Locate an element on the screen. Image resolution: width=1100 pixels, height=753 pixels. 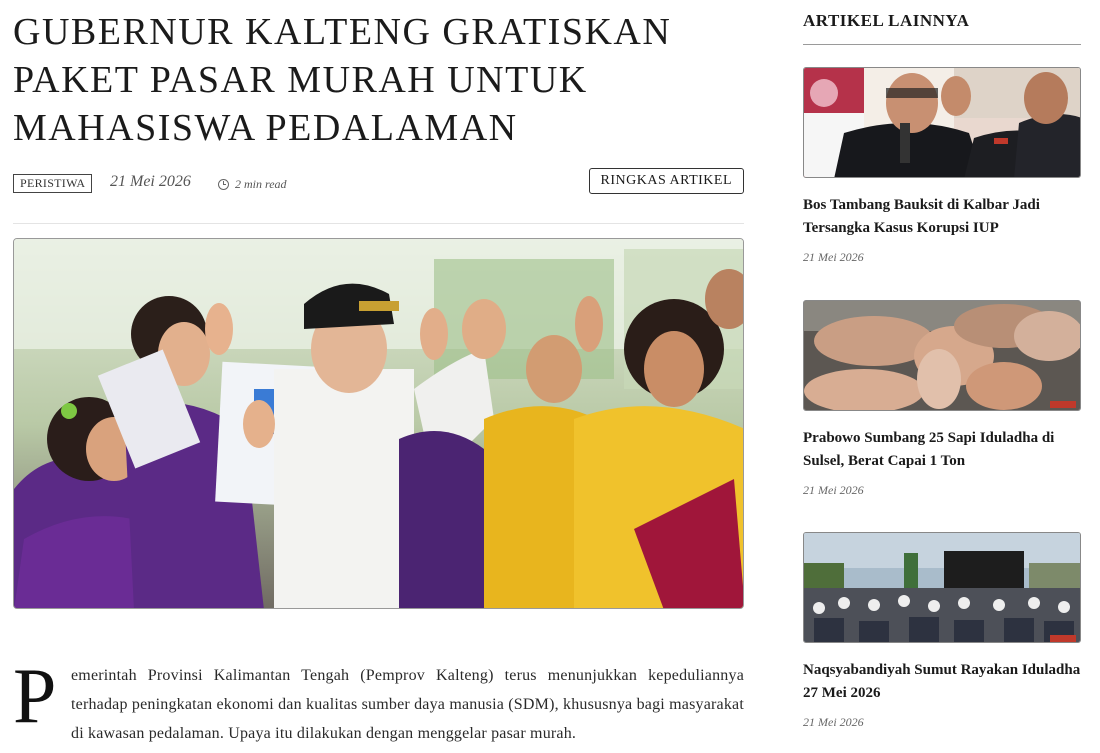
read-time-label: 2 min read is located at coordinates (261, 184).